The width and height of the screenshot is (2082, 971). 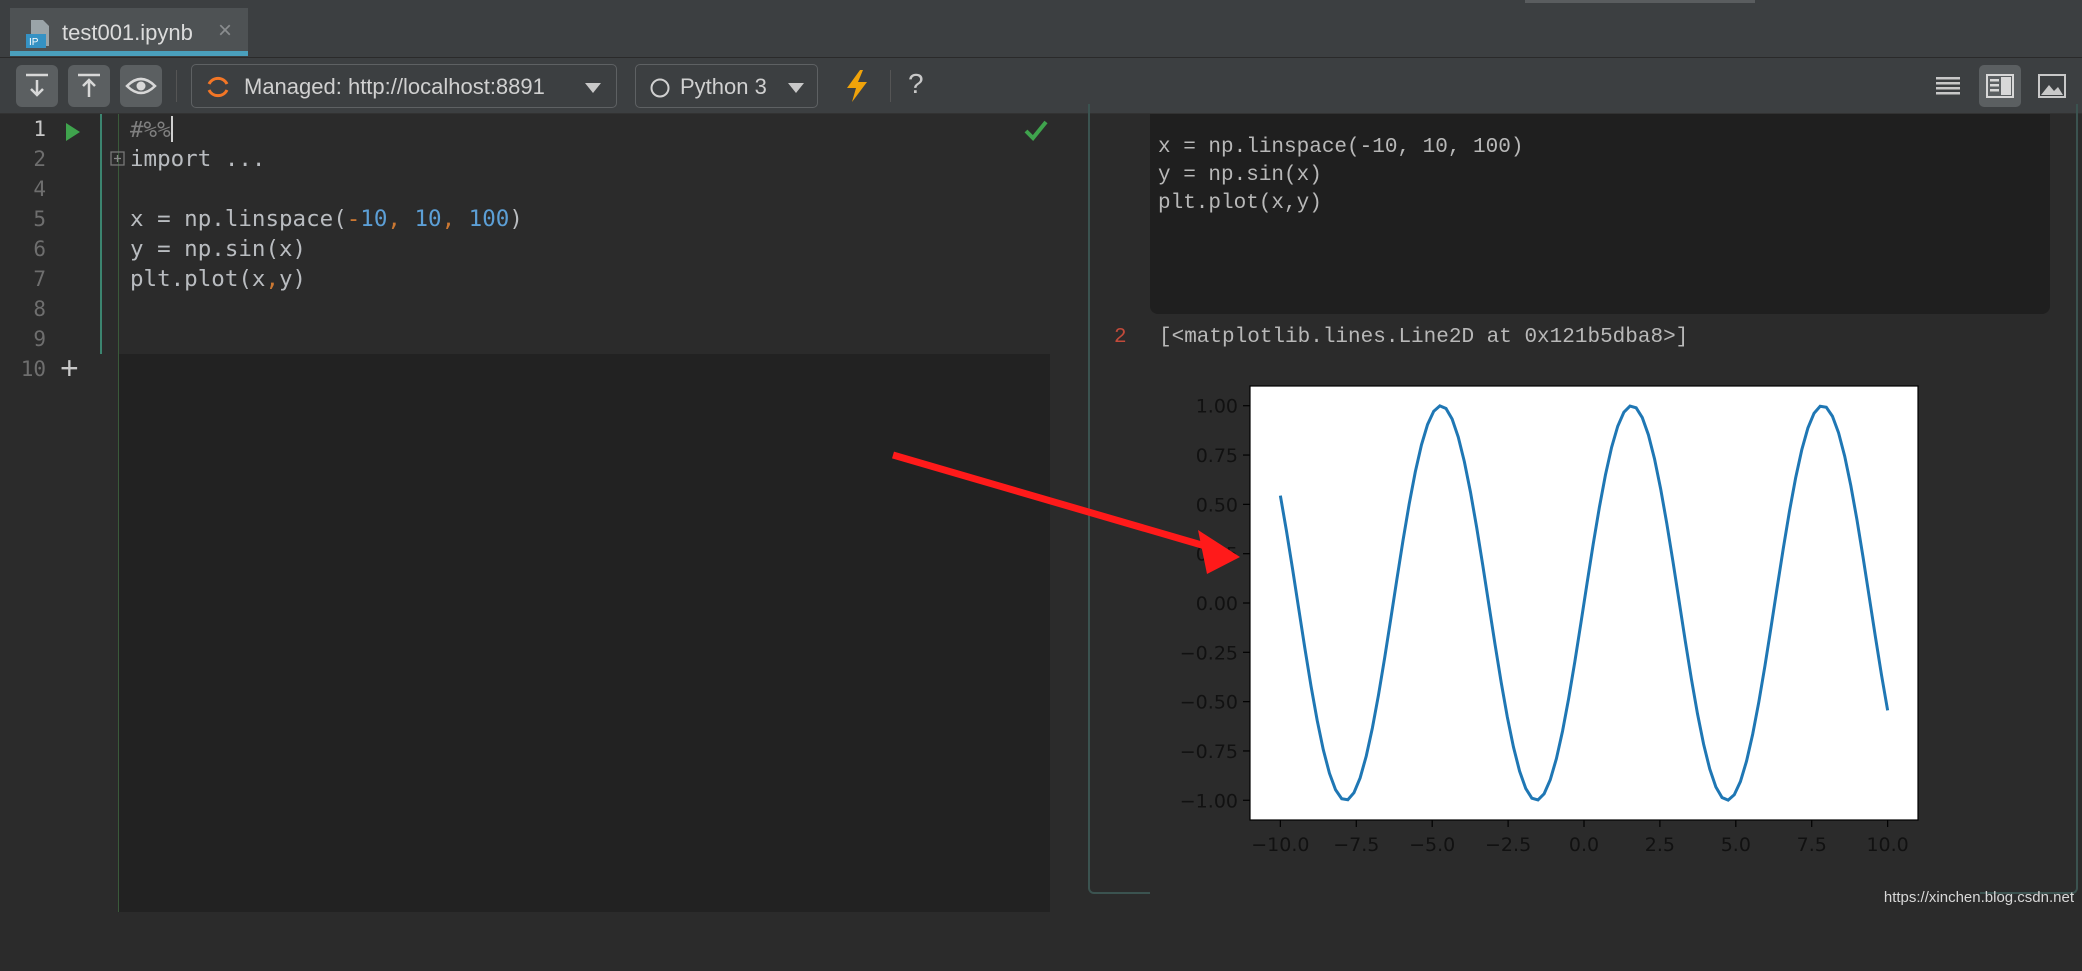 What do you see at coordinates (1660, 845) in the screenshot?
I see `x-tick-label: 2.5` at bounding box center [1660, 845].